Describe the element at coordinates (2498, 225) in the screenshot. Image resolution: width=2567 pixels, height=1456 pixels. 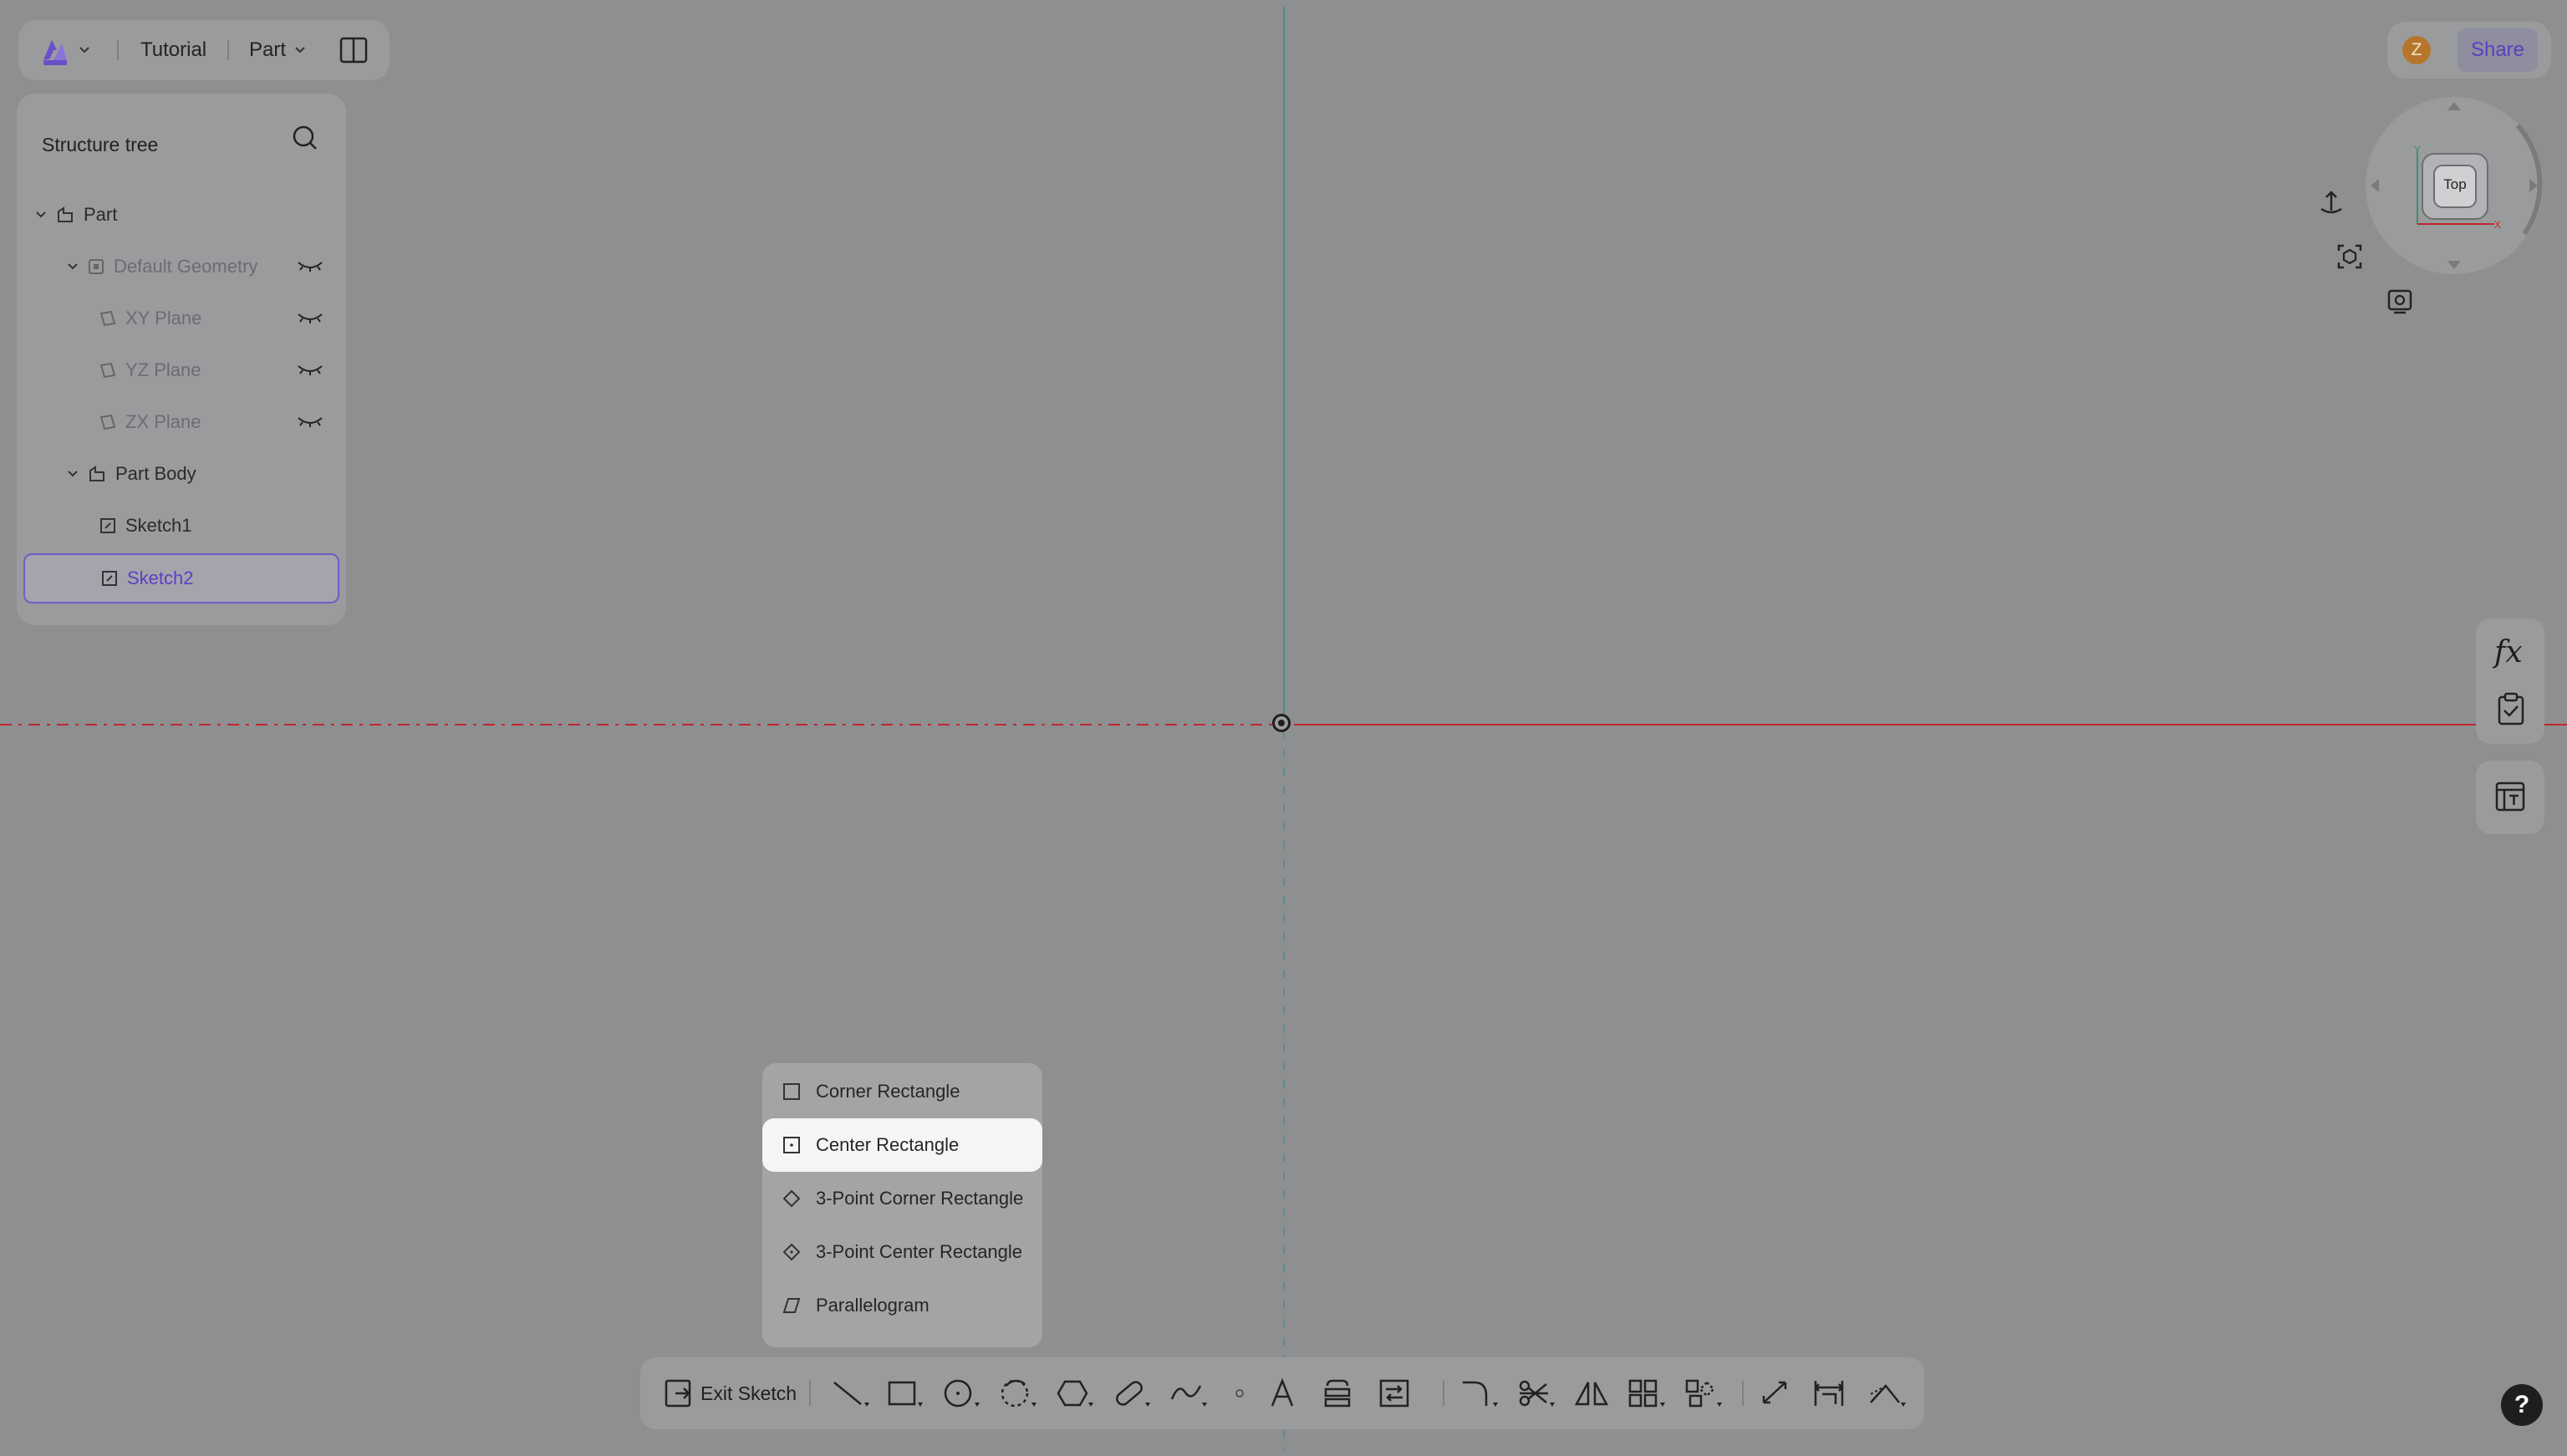
I see `x-axis-label: X` at that location.